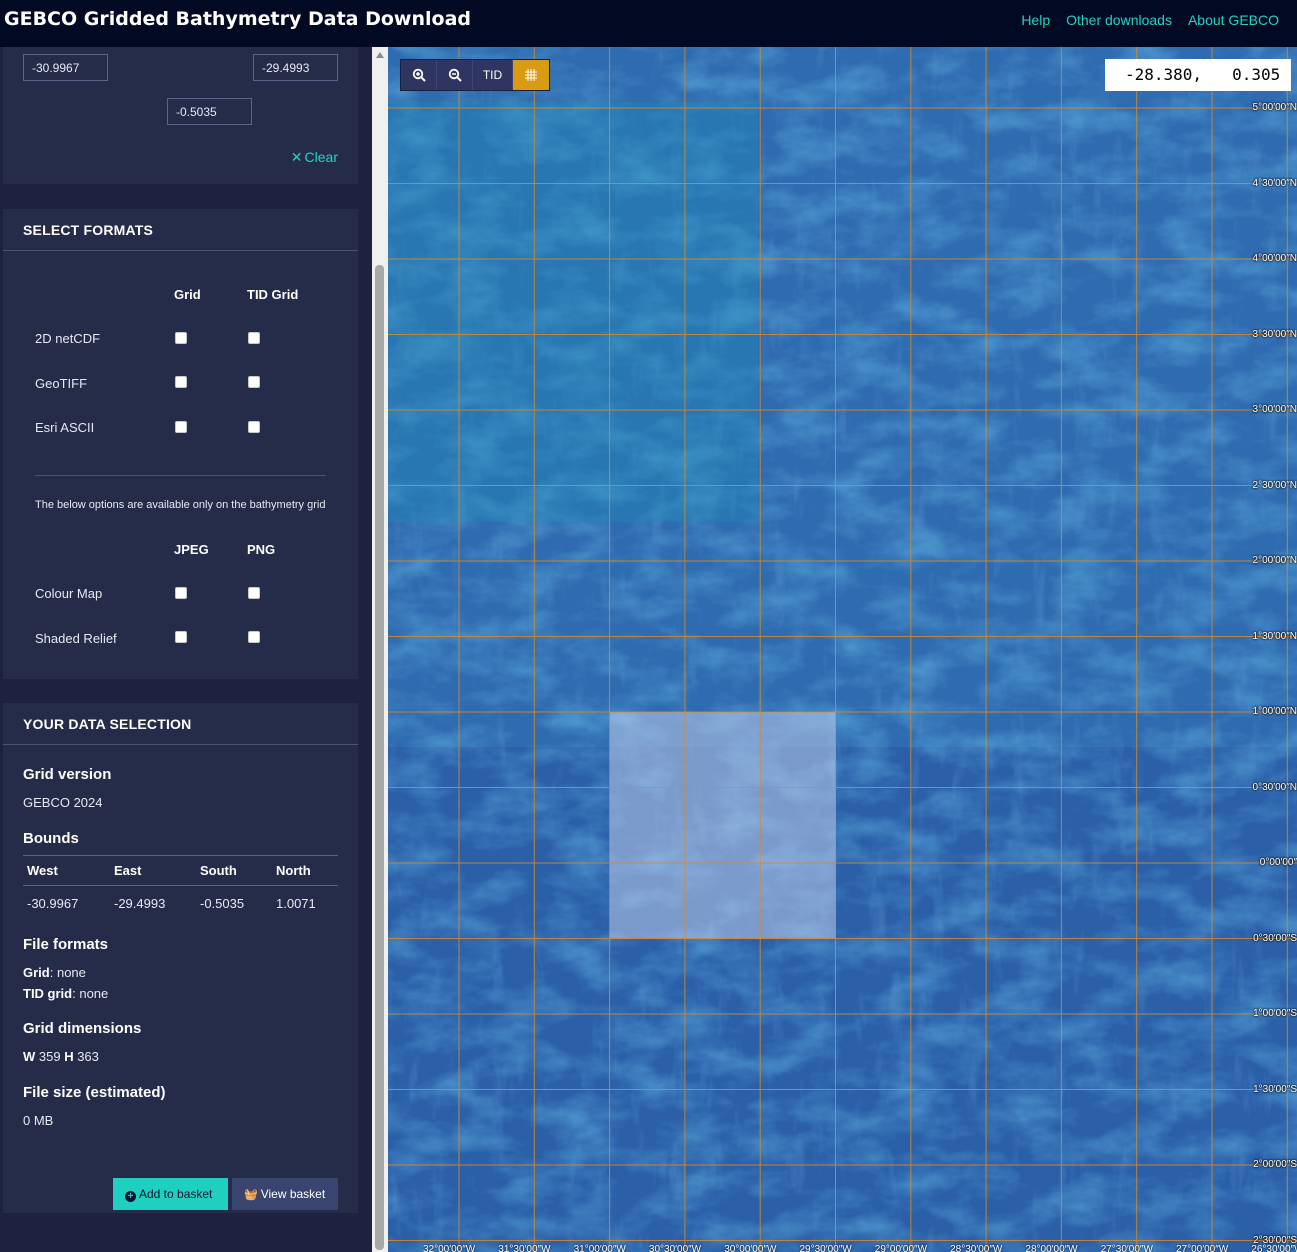 The width and height of the screenshot is (1297, 1252). What do you see at coordinates (42, 870) in the screenshot?
I see `bounds-header-west: West` at bounding box center [42, 870].